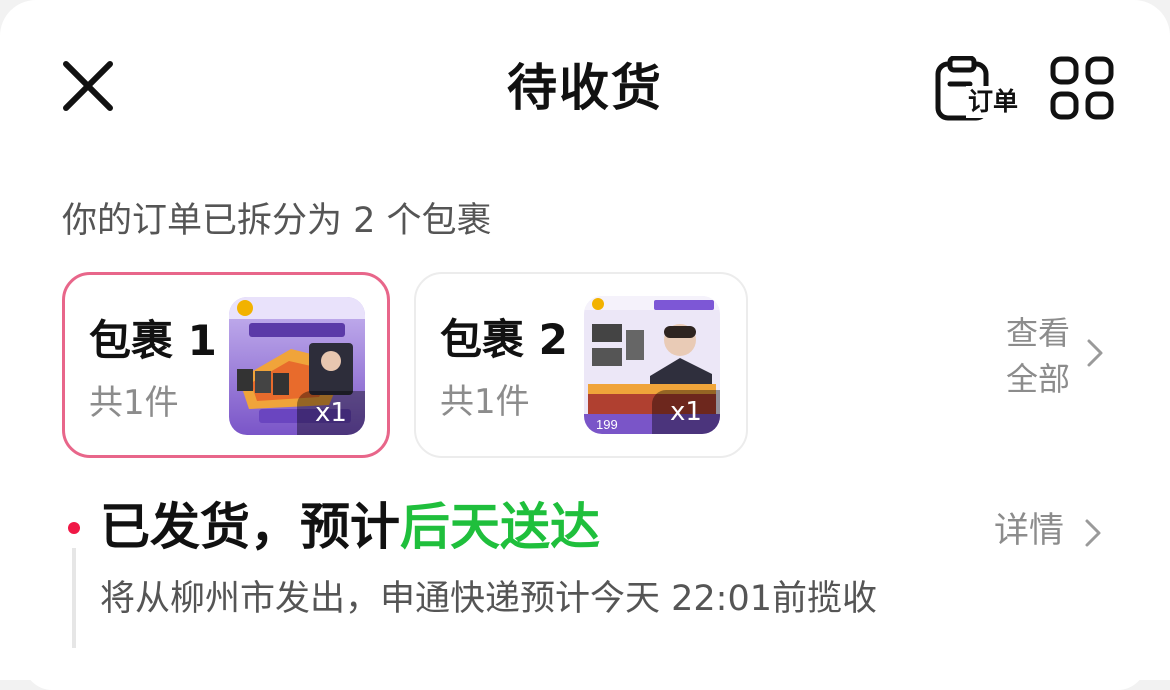  I want to click on shipping-info: 将从柳州市发出，申通快递预计今天 22:01前揽收, so click(488, 599).